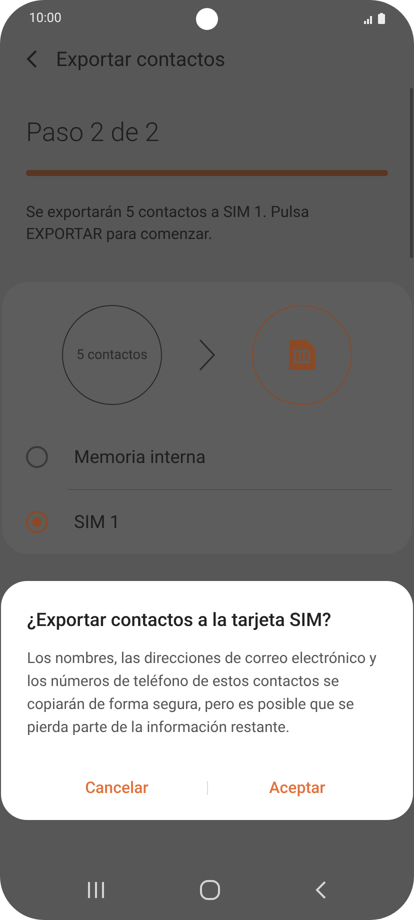 The width and height of the screenshot is (414, 920). Describe the element at coordinates (168, 223) in the screenshot. I see `description-text: Se exportarán 5 contactos a SIM 1. Pulsa EXPORTAR para comenzar.` at that location.